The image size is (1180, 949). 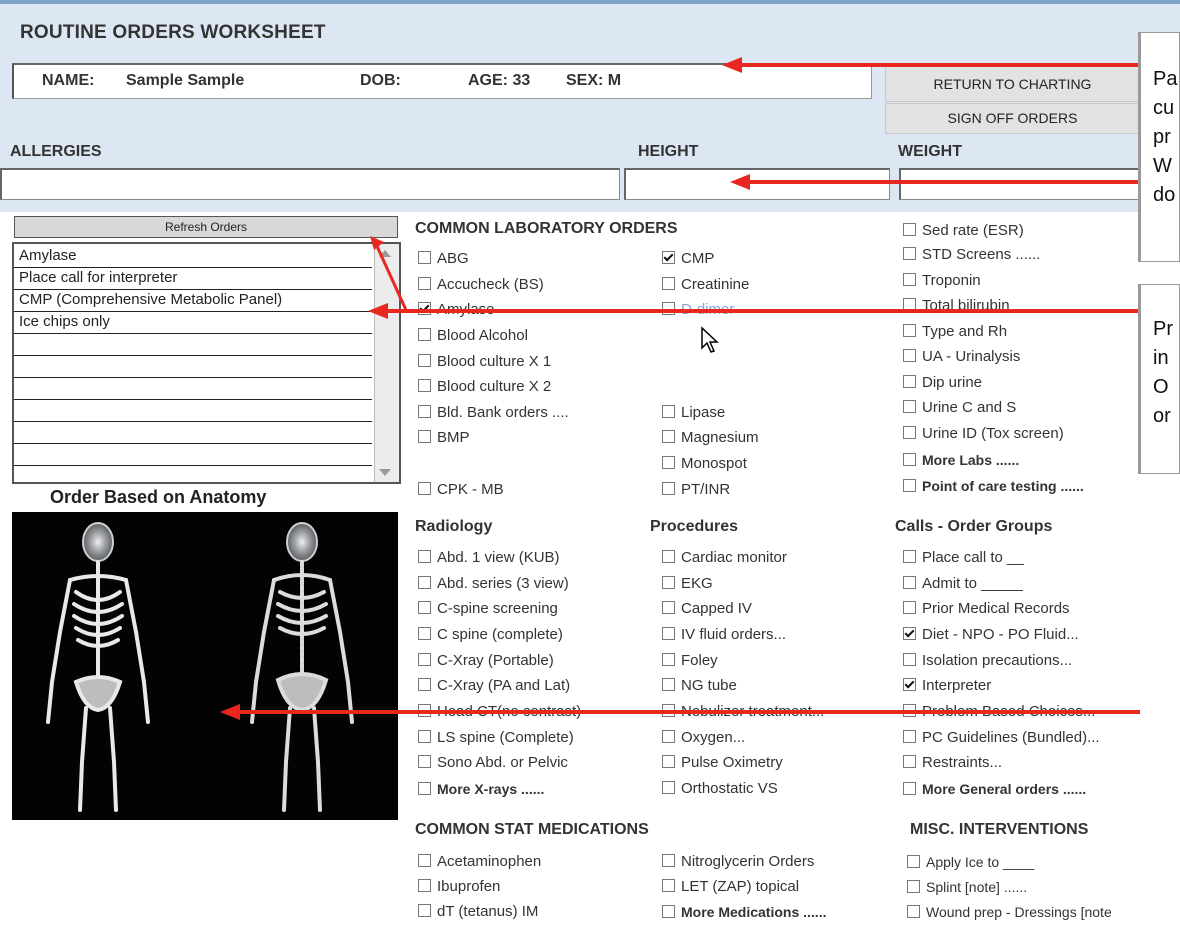 I want to click on checkbox-call: Prior Medical Records, so click(x=986, y=610).